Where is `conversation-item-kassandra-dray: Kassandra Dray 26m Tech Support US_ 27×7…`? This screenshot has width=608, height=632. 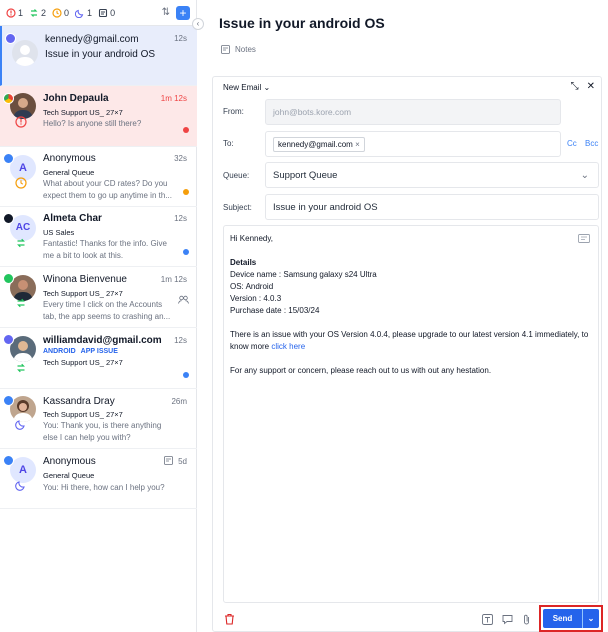 conversation-item-kassandra-dray: Kassandra Dray 26m Tech Support US_ 27×7… is located at coordinates (98, 419).